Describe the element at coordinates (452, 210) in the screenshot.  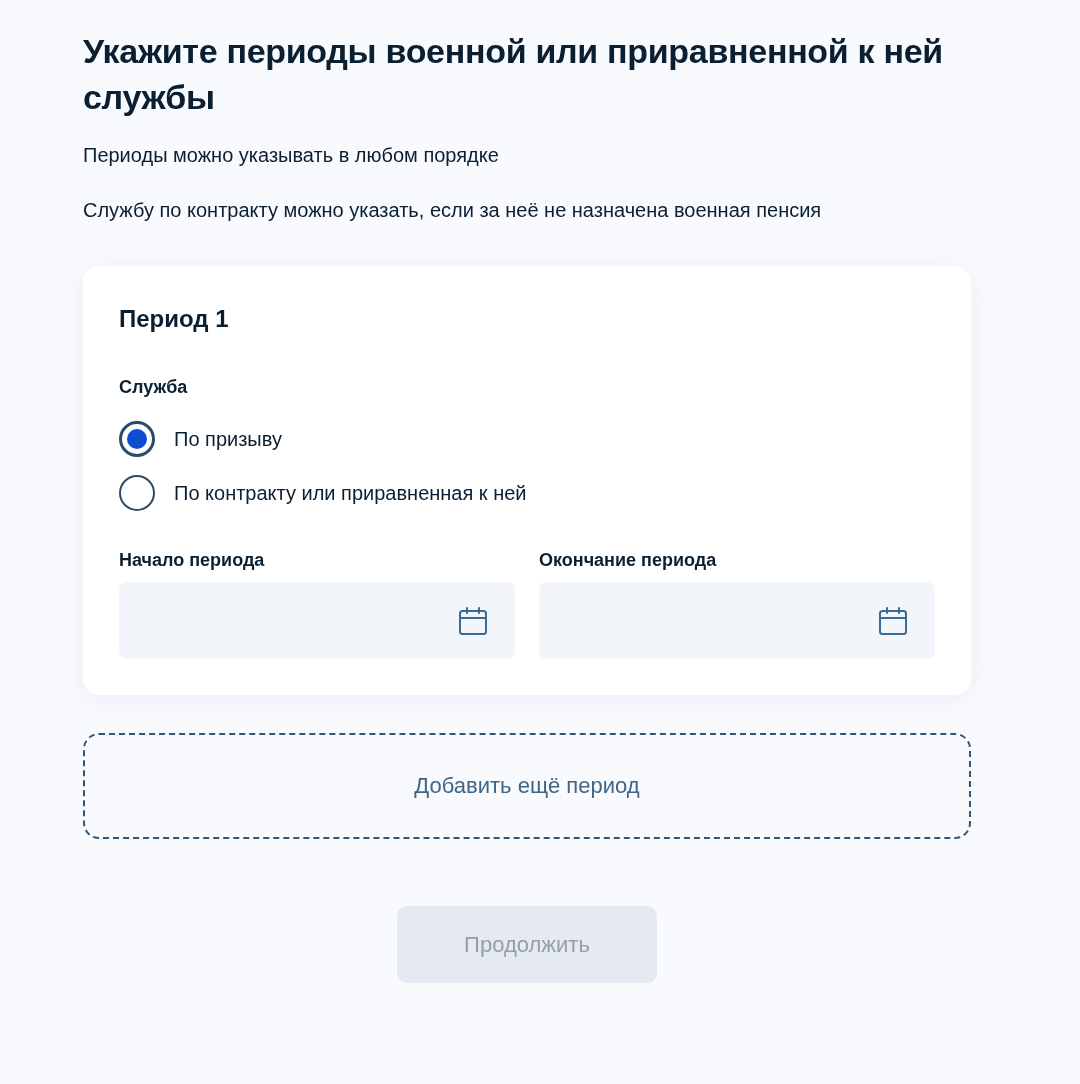
I see `hint-text: Службу по контракту можно указать, если за неё не назначена военная пенсия` at that location.